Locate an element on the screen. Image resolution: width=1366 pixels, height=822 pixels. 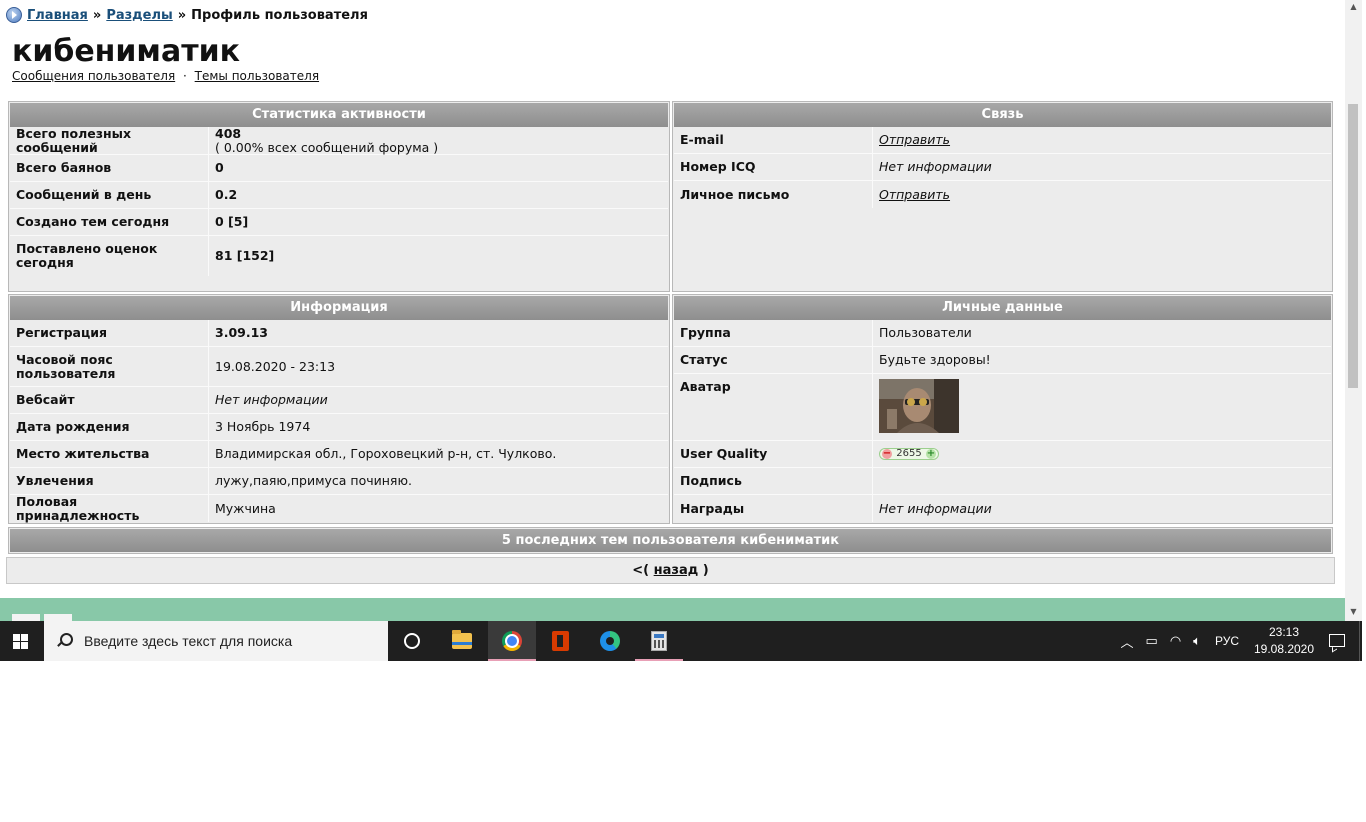
personal-value: Пользователи is located at coordinates (925, 332).